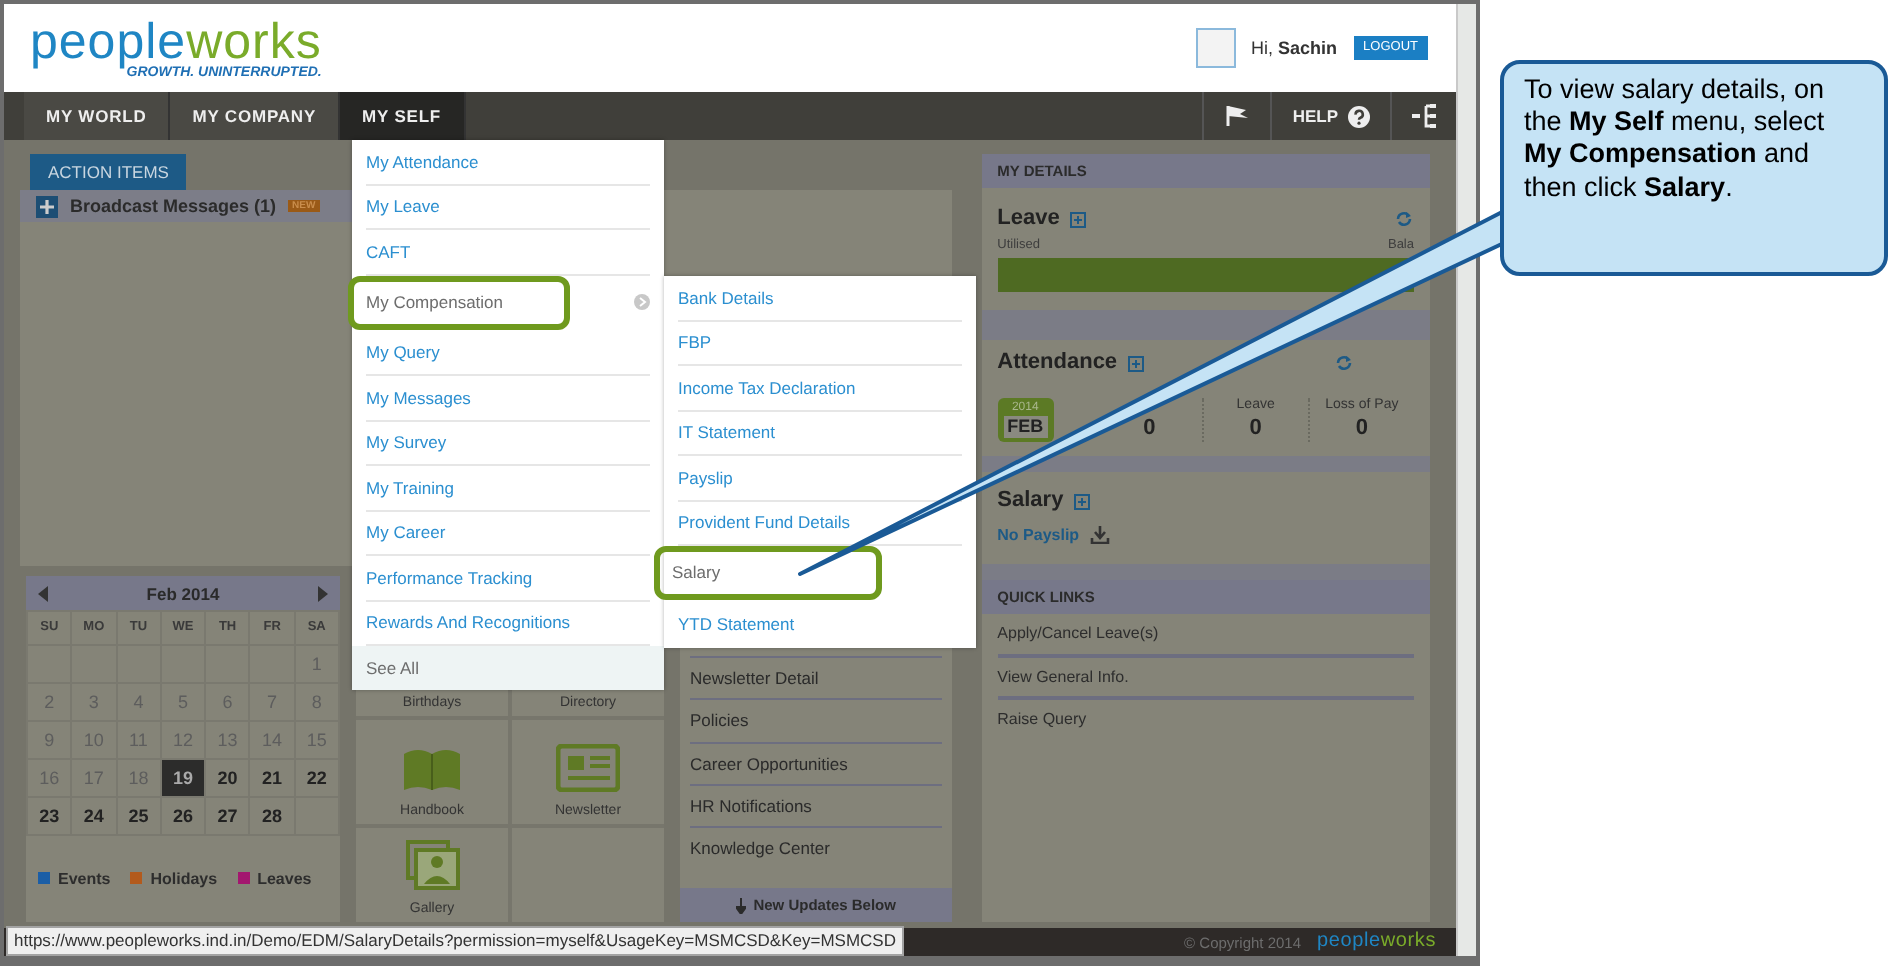 The height and width of the screenshot is (966, 1896). I want to click on update-link: Knowledge Center, so click(816, 847).